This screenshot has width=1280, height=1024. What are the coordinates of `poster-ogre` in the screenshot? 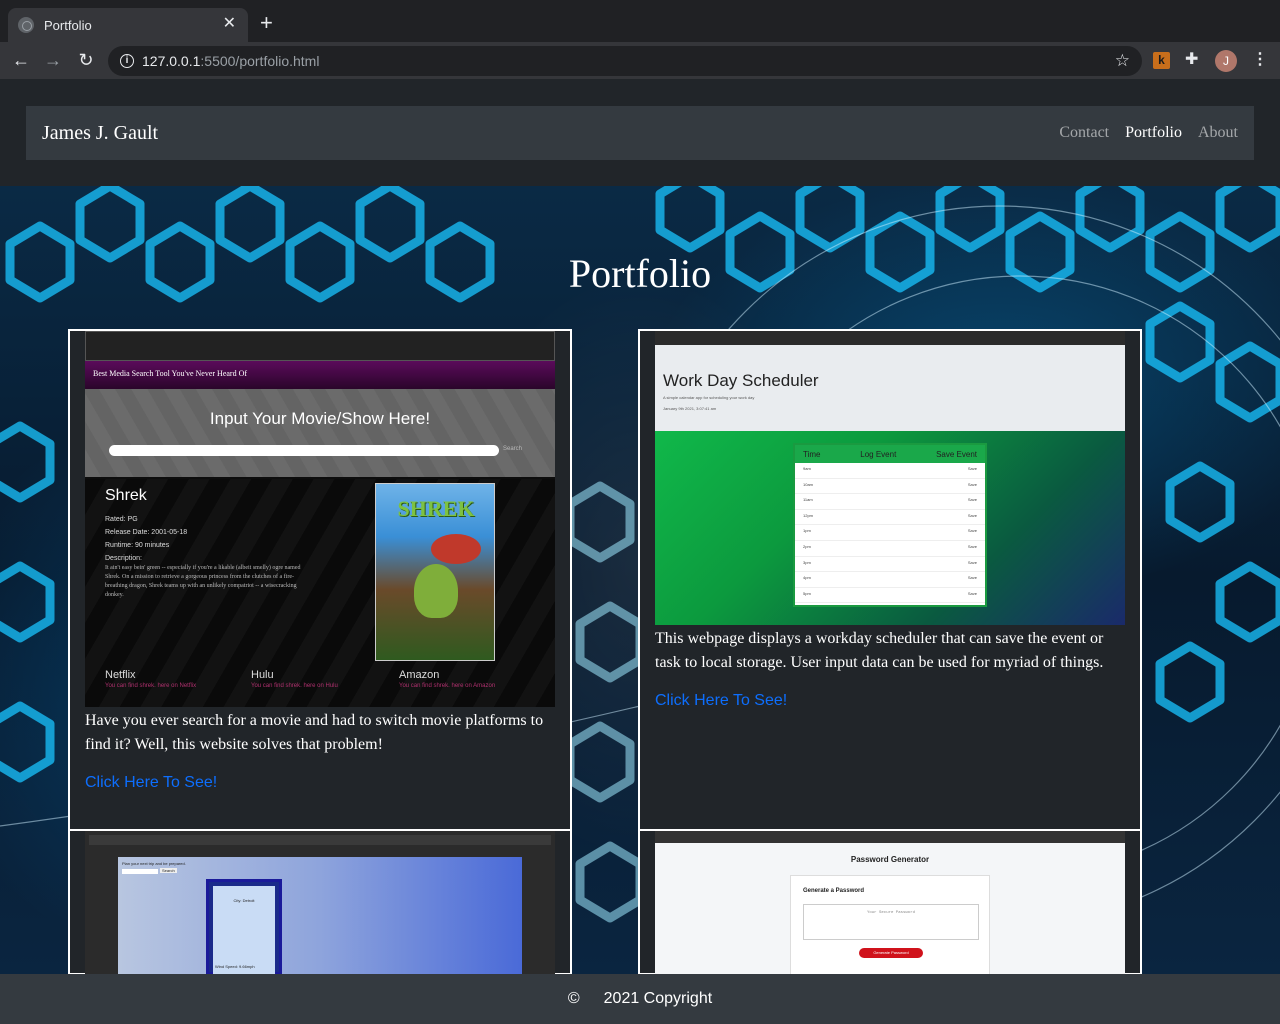 It's located at (436, 591).